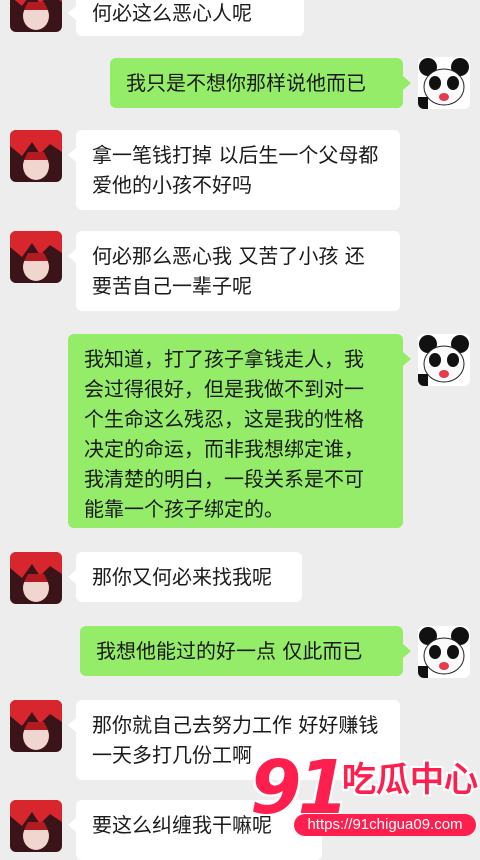  I want to click on watermark-url: https://91chigua09.com, so click(385, 825).